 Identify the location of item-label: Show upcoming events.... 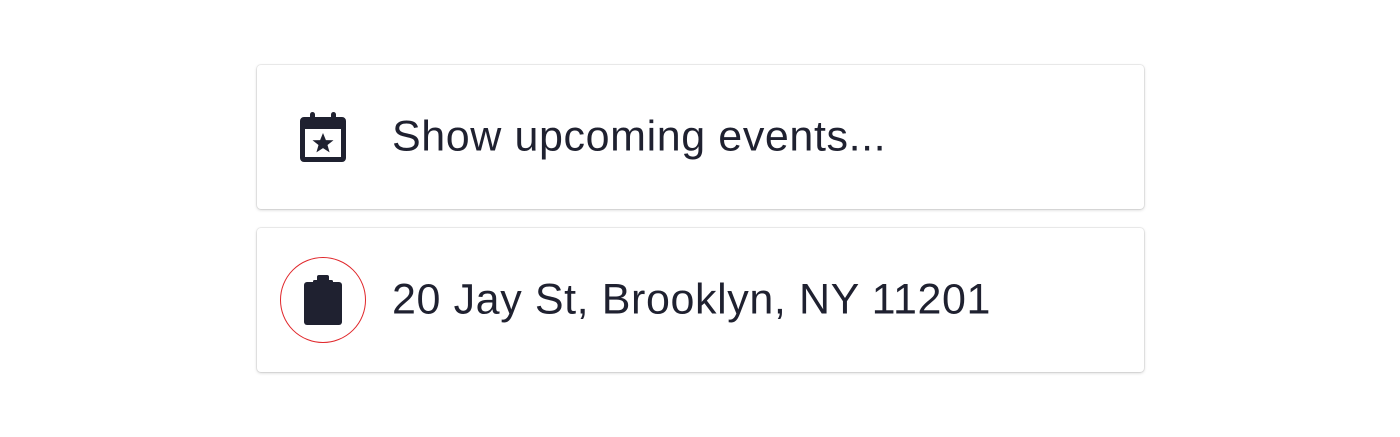
(639, 136).